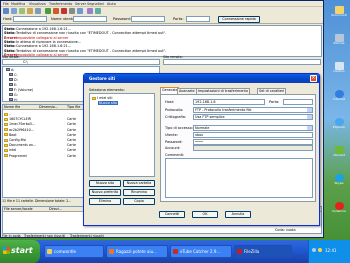 Image resolution: width=350 pixels, height=263 pixels. What do you see at coordinates (201, 78) in the screenshot?
I see `dialog-titlebar: Gestore siti ×` at bounding box center [201, 78].